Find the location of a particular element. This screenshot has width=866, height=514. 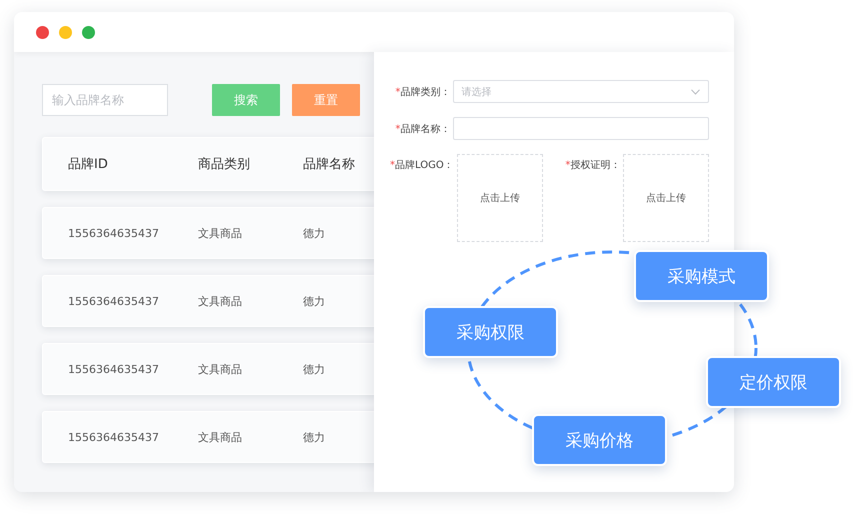

column-header: 品牌名称 is located at coordinates (329, 164).